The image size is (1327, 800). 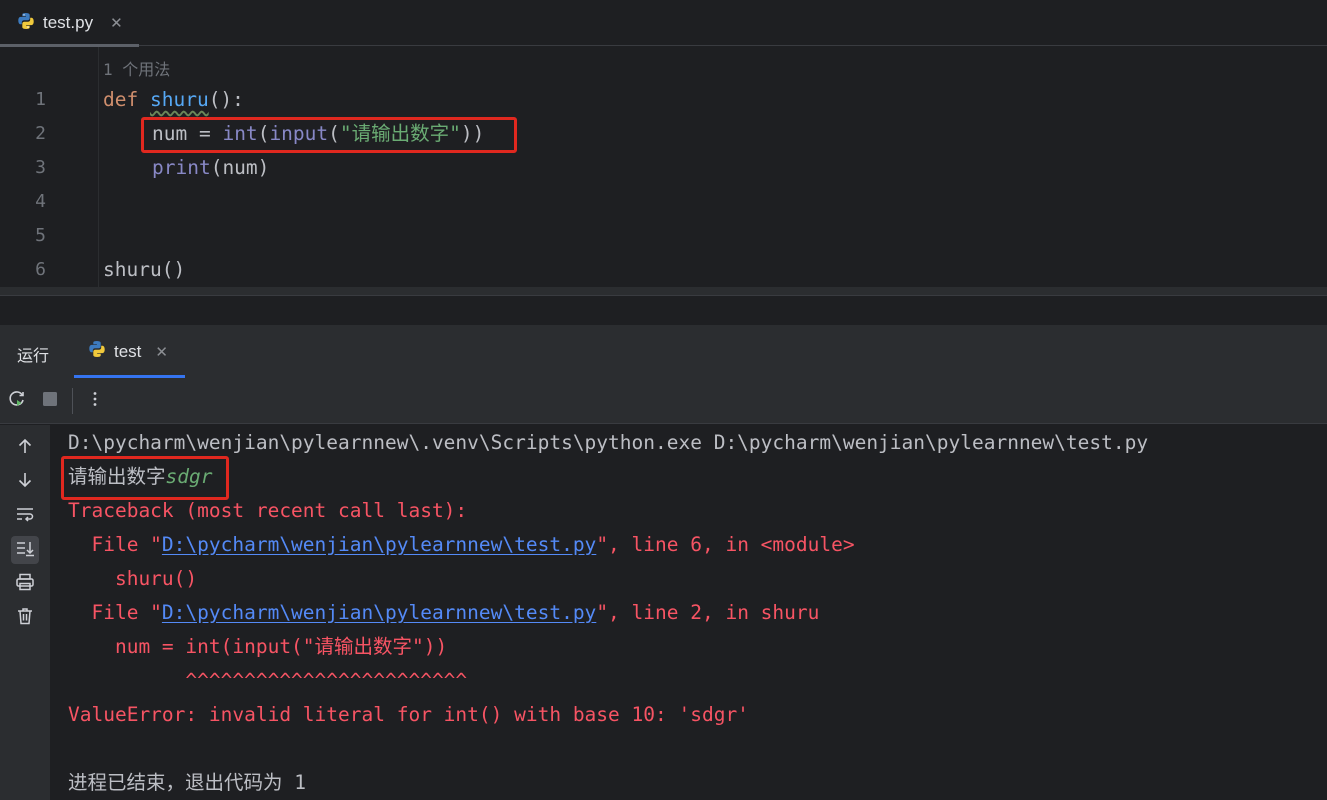 I want to click on rerun-button, so click(x=17, y=401).